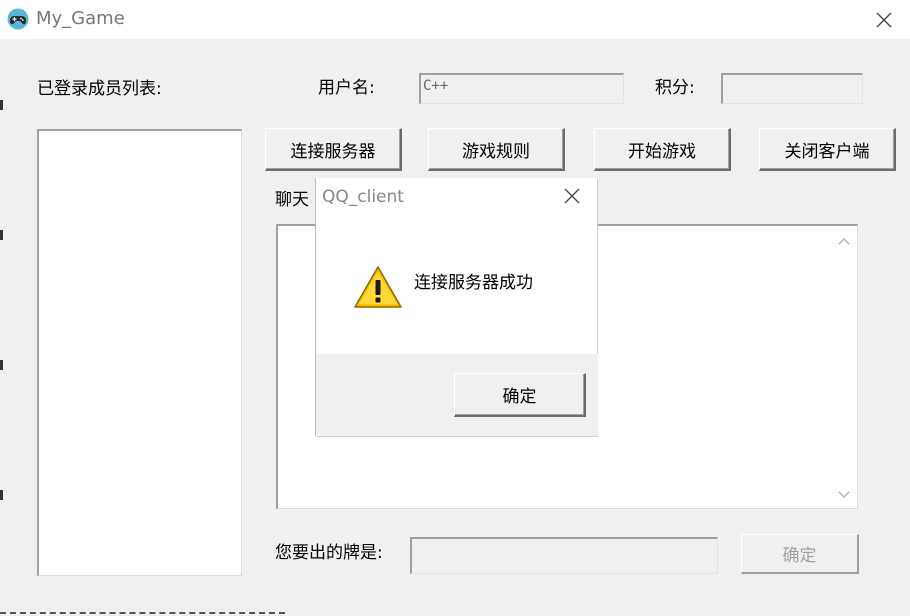 This screenshot has width=910, height=616. What do you see at coordinates (346, 88) in the screenshot?
I see `username-label: 用户名:` at bounding box center [346, 88].